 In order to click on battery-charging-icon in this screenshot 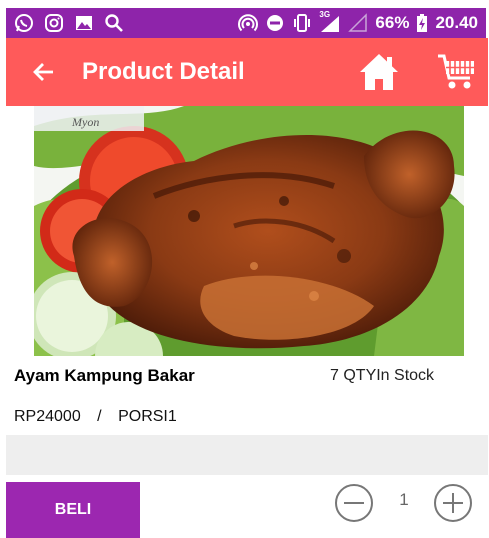, I will do `click(422, 23)`.